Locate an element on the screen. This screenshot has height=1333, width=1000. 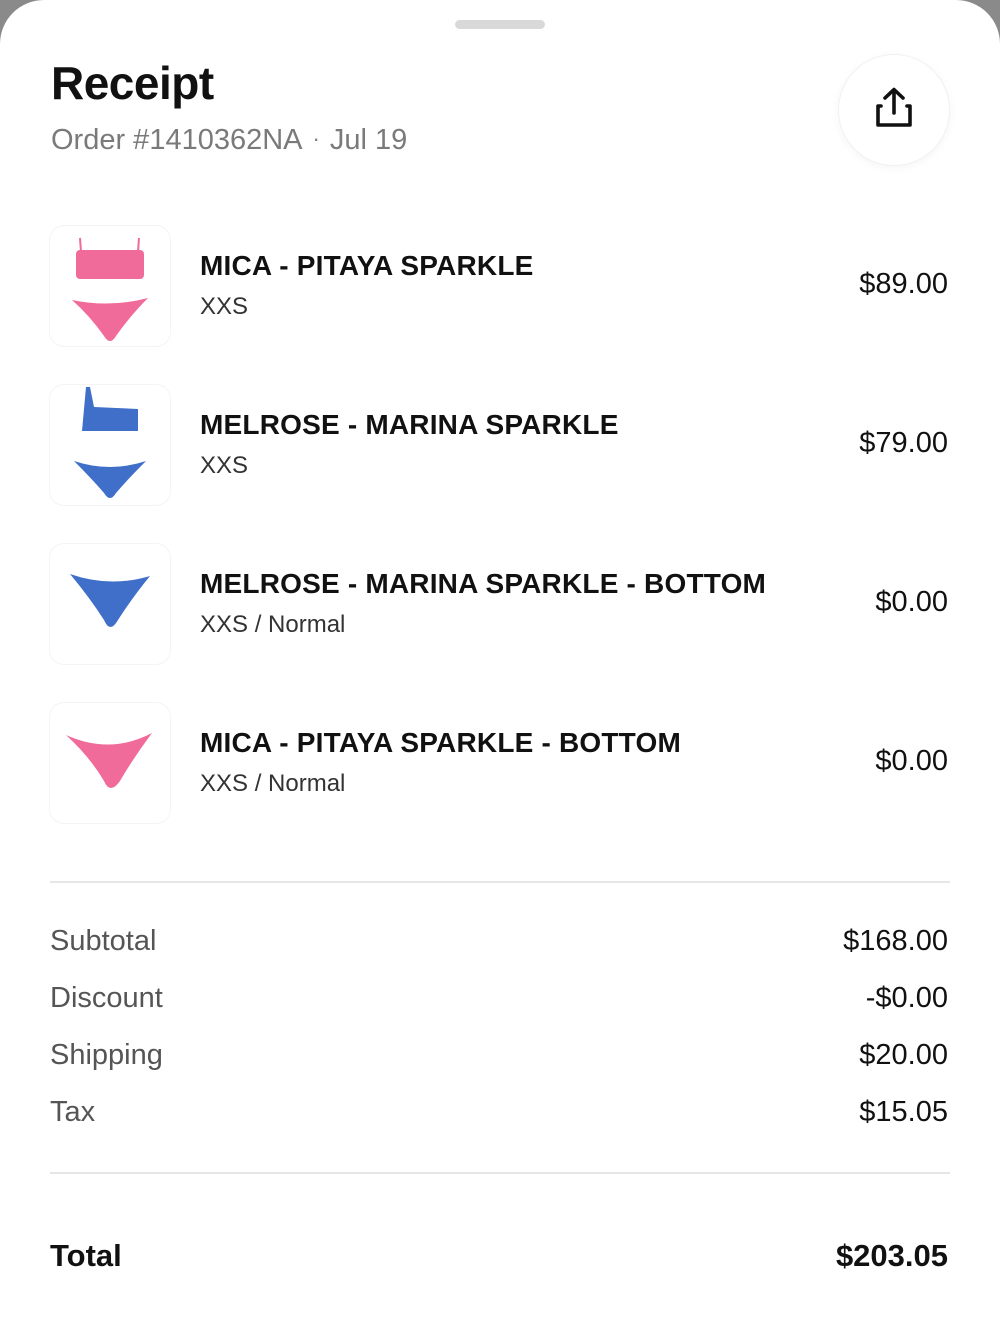
item-name: MELROSE - MARINA SPARKLE - BOTTOM is located at coordinates (483, 583).